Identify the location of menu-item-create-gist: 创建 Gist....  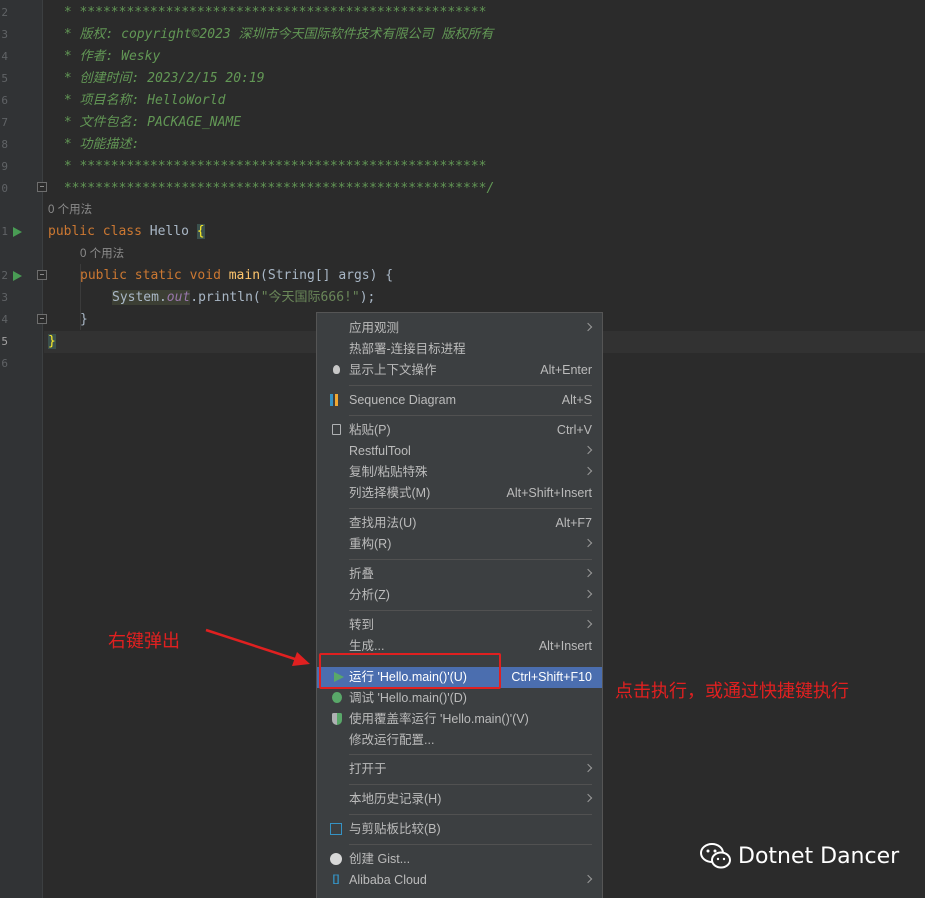
(459, 859).